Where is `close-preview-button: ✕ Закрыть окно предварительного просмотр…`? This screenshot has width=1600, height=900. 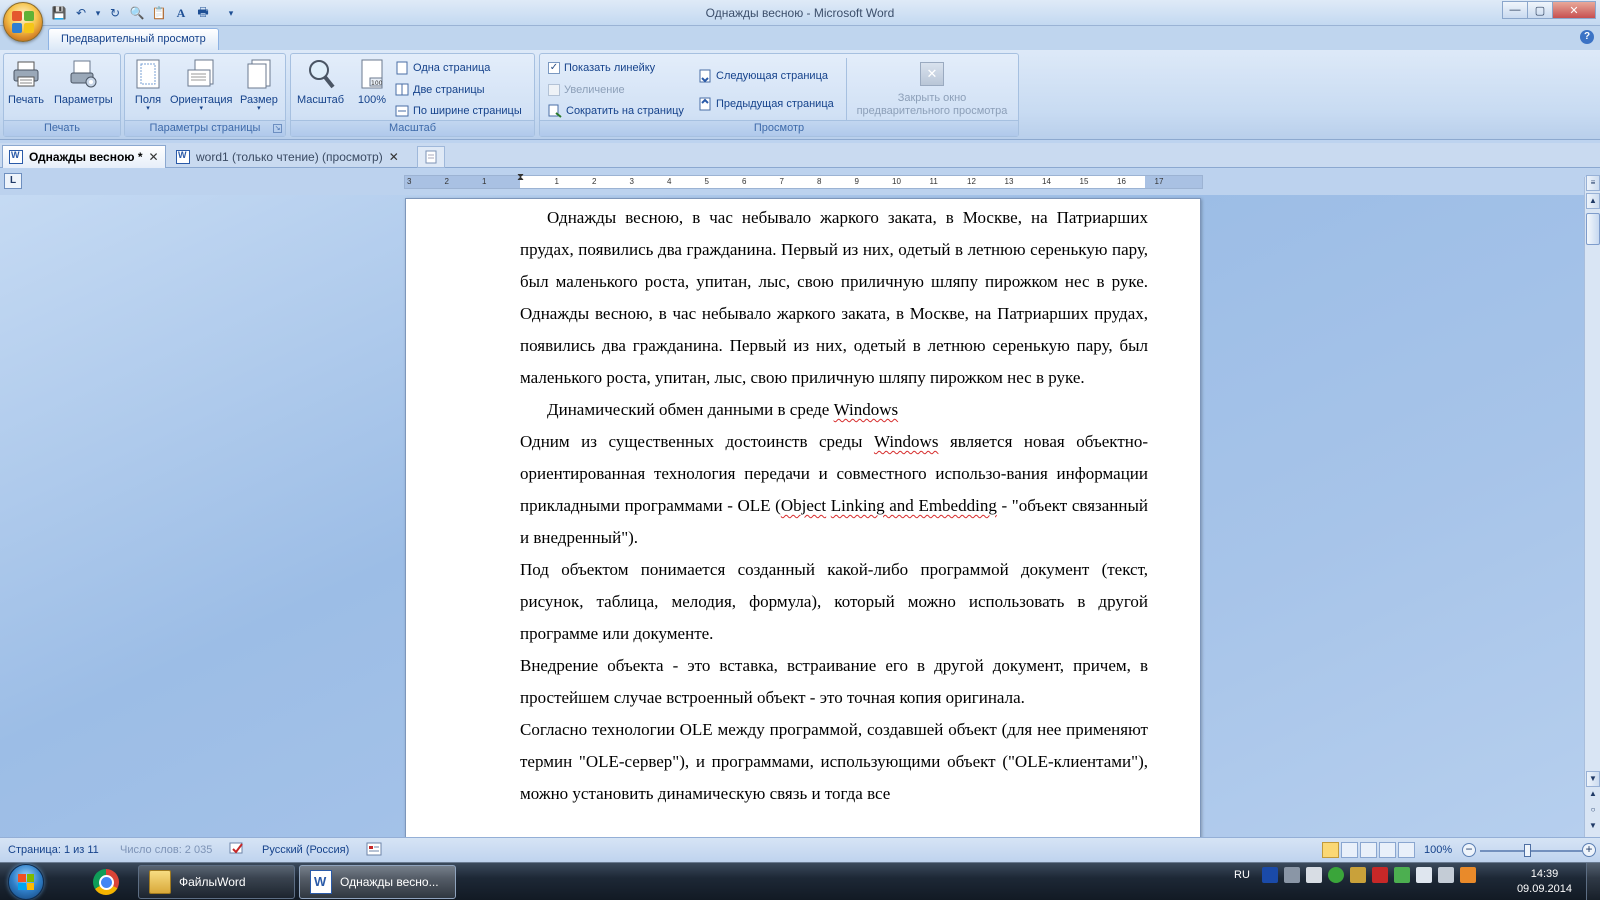 close-preview-button: ✕ Закрыть окно предварительного просмотр… is located at coordinates (932, 87).